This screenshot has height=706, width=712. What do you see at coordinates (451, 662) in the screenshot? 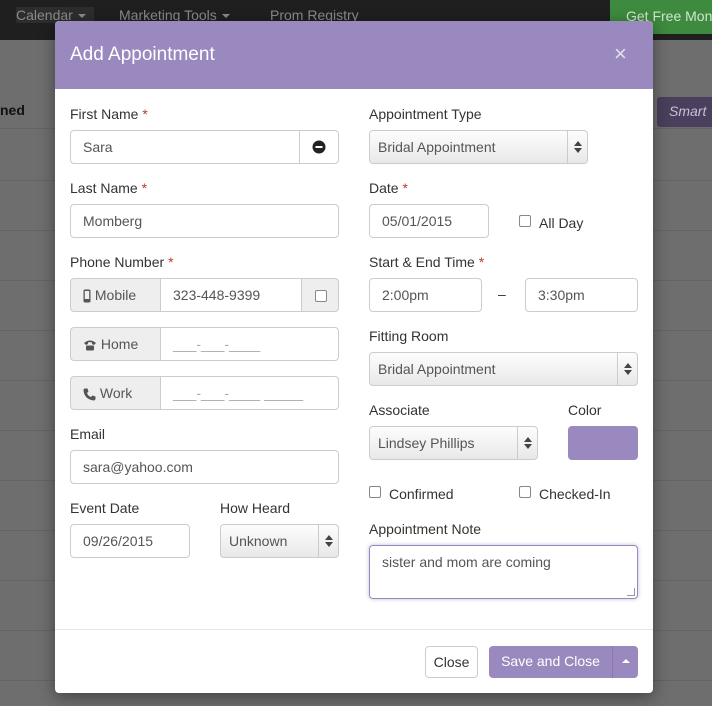
I see `close-button: Close` at bounding box center [451, 662].